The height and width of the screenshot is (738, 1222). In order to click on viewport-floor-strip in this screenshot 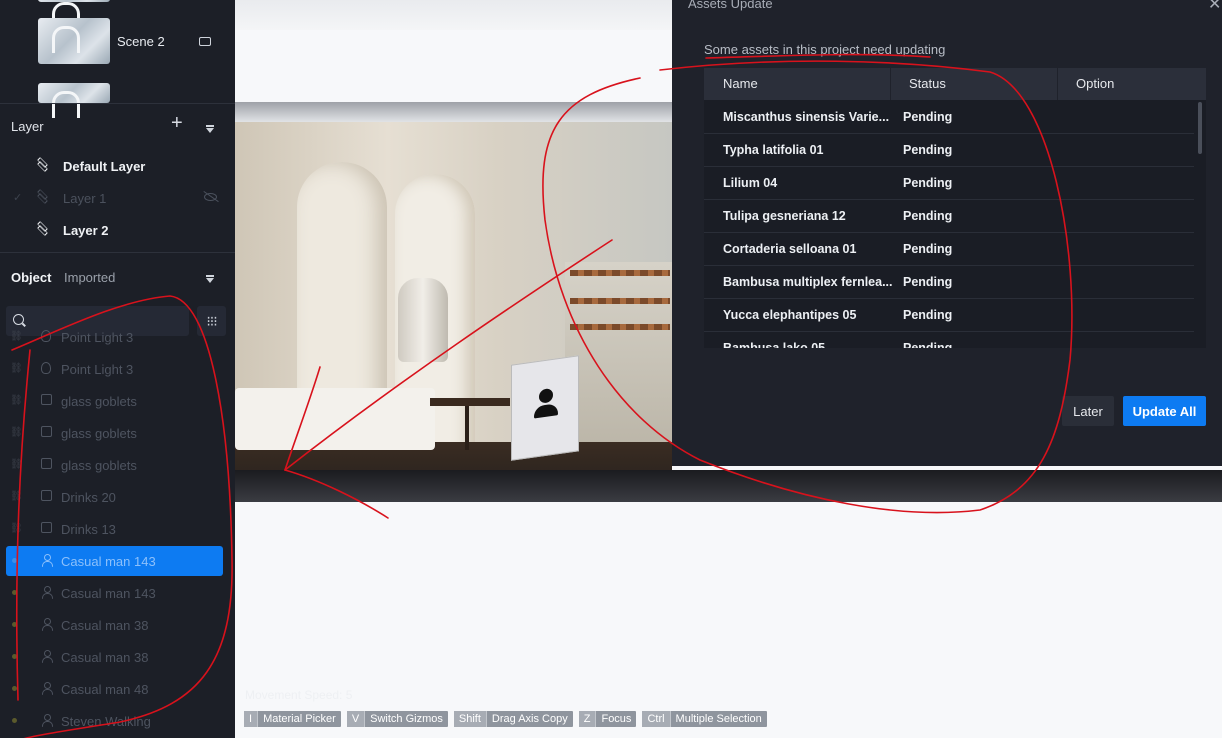, I will do `click(728, 486)`.